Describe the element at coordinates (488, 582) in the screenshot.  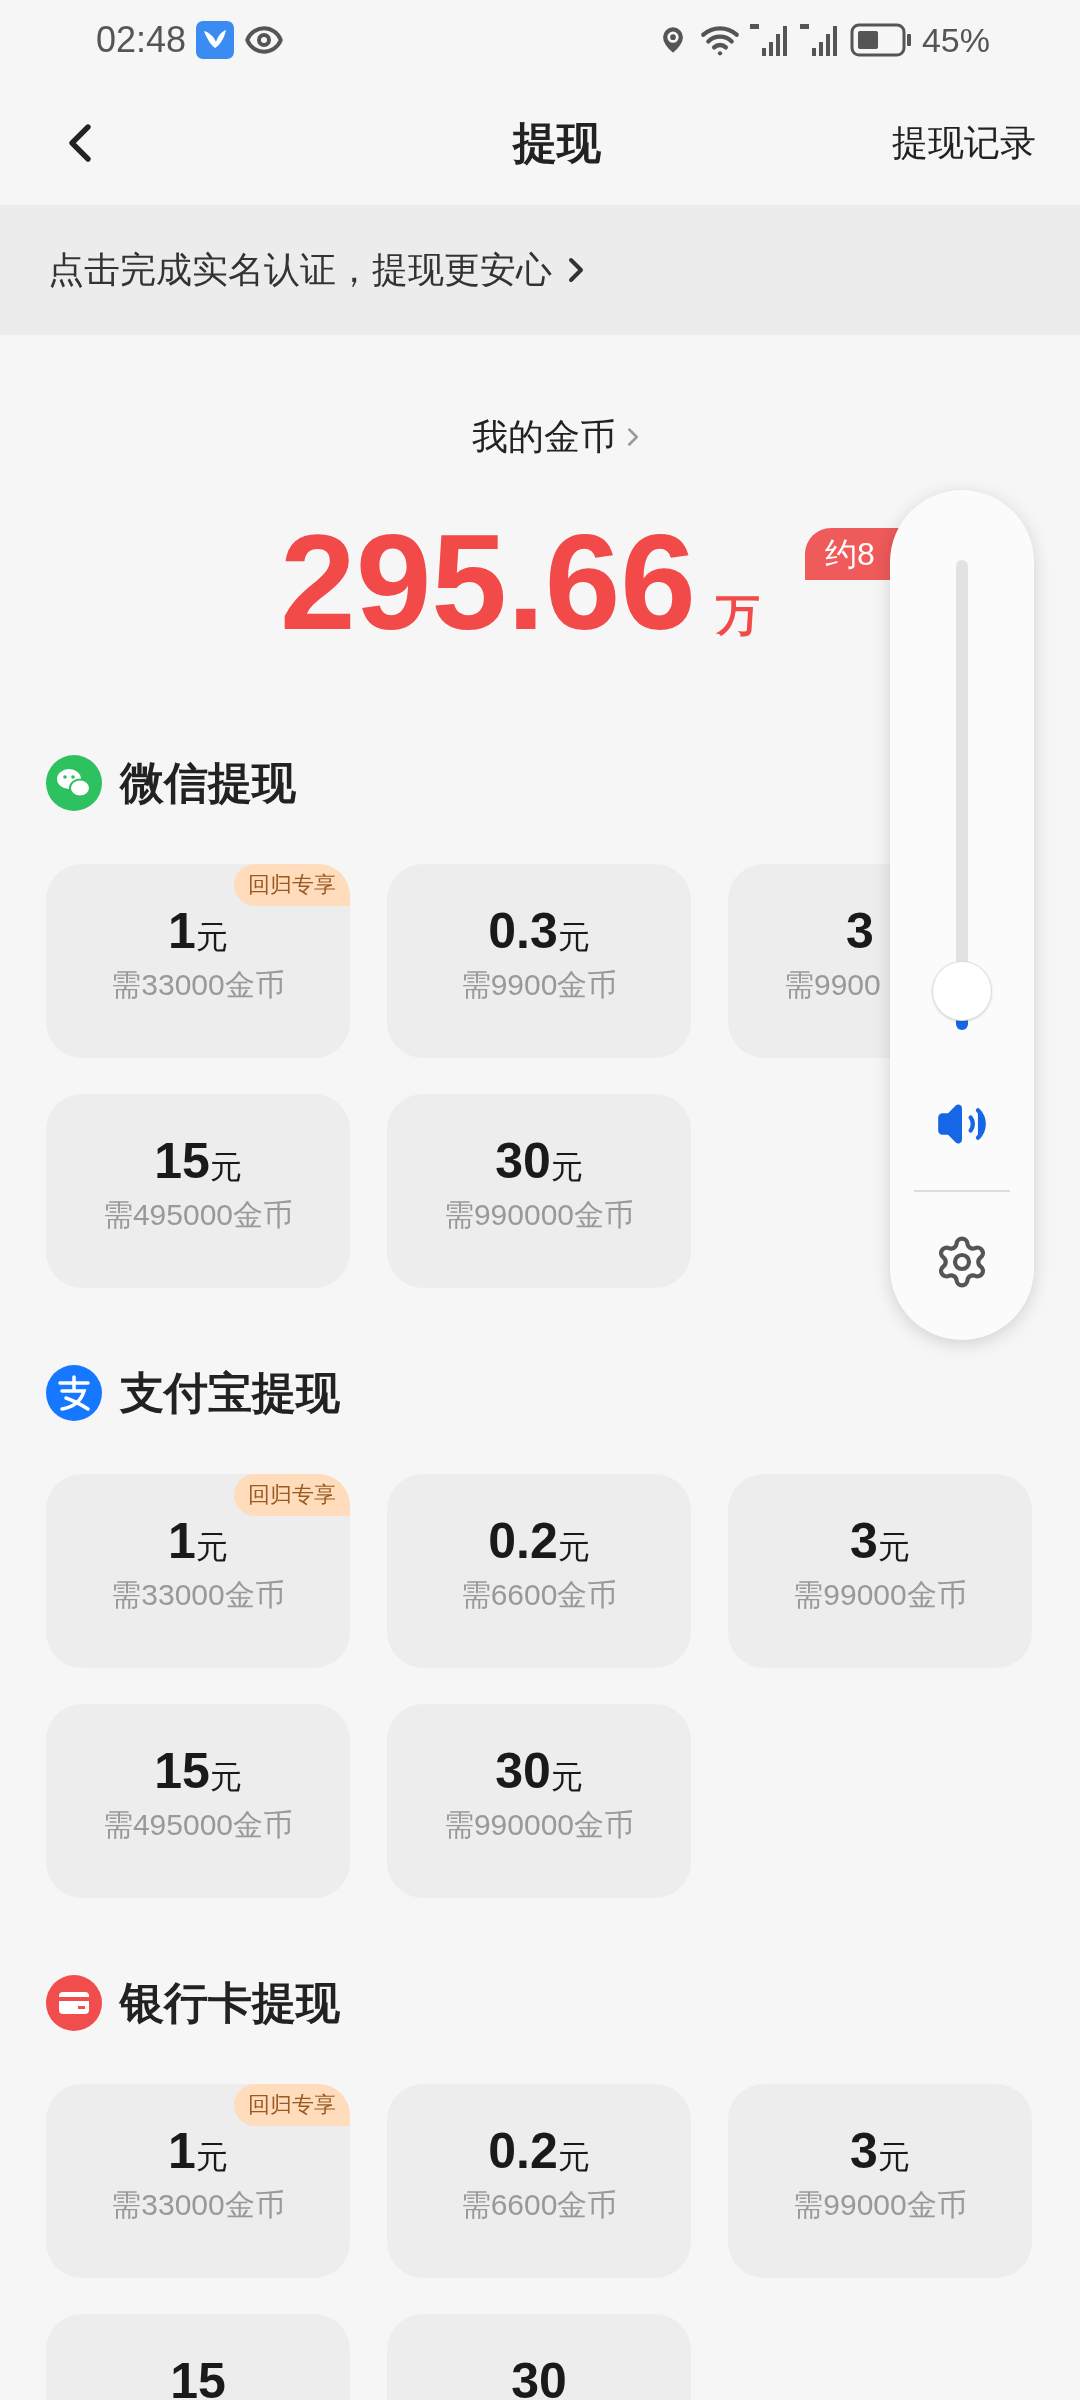
I see `coin-amount: 295.66` at that location.